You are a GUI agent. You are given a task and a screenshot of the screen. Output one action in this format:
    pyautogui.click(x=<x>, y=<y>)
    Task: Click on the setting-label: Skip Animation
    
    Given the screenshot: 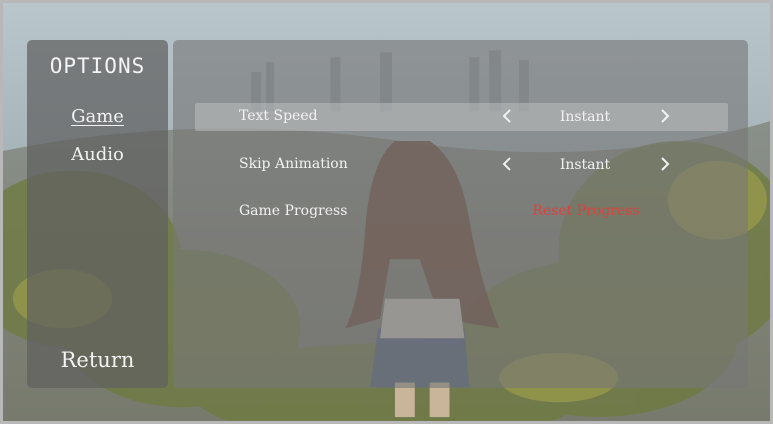 What is the action you would take?
    pyautogui.click(x=293, y=164)
    